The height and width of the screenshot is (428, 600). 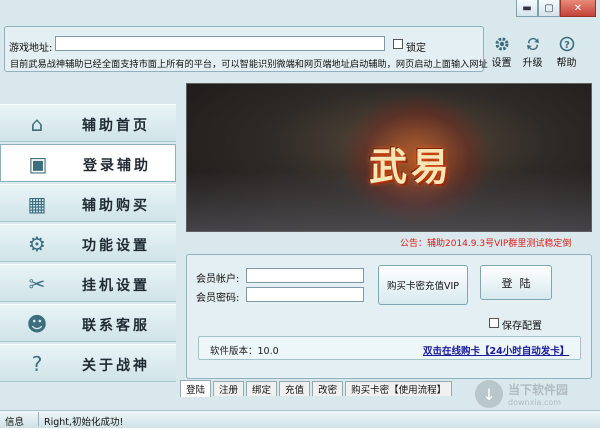 I want to click on tab-1: 注册, so click(x=229, y=388).